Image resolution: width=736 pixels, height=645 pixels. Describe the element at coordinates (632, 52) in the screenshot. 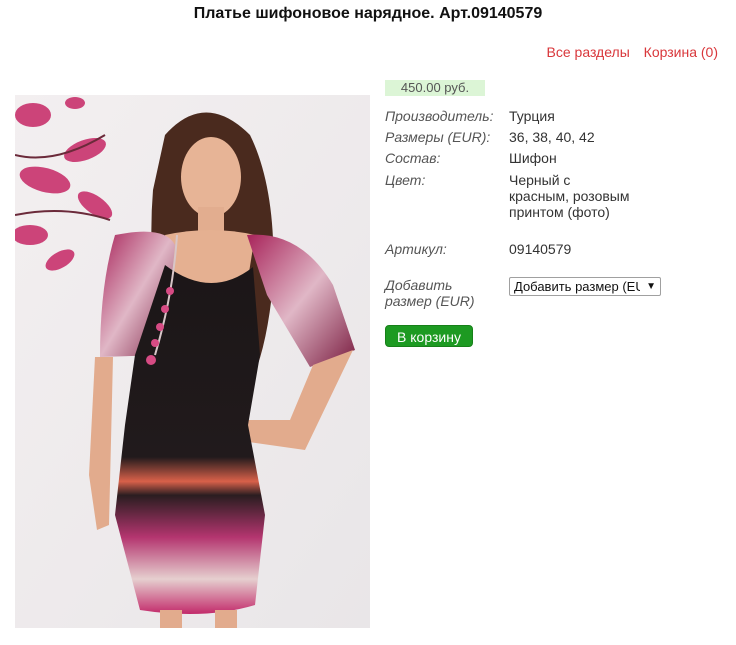

I see `top-nav: Все разделы Корзина (0)` at that location.